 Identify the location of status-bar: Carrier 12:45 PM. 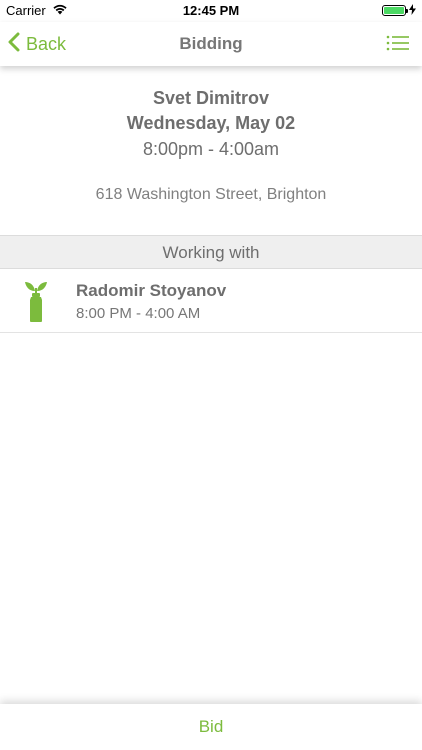
(211, 11).